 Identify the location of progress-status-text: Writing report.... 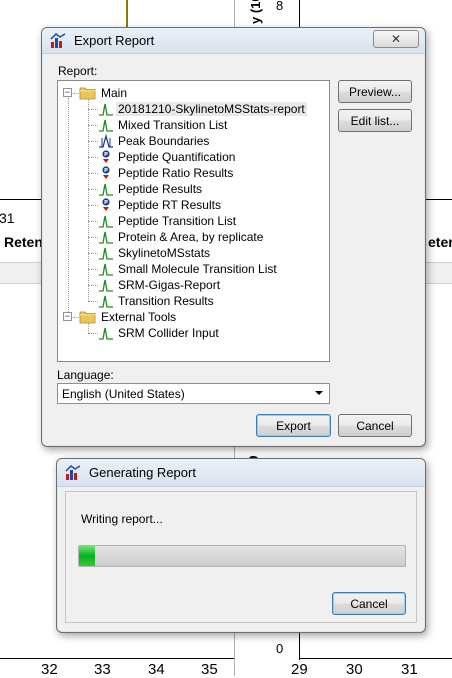
(122, 519).